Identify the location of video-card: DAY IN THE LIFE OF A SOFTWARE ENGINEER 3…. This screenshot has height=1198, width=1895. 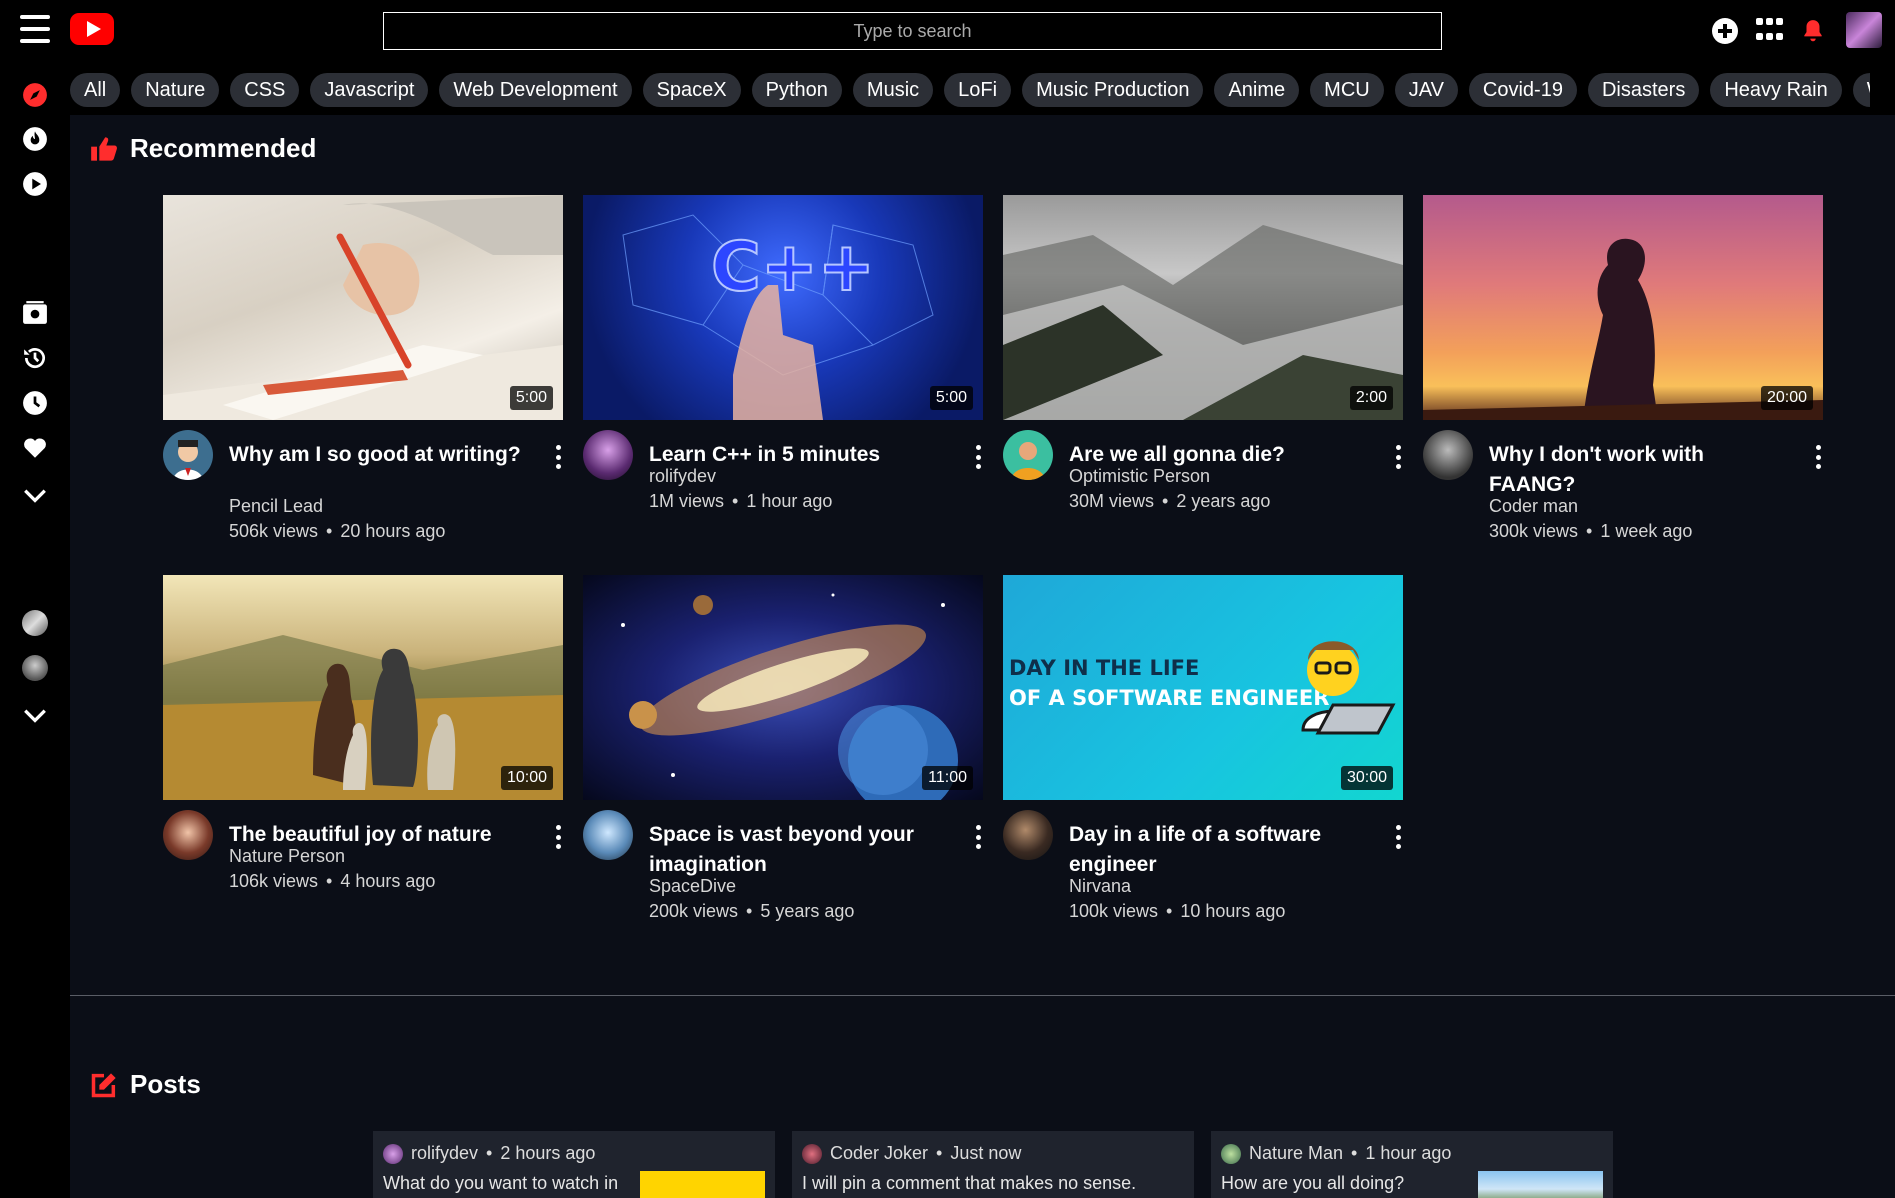
(1203, 750).